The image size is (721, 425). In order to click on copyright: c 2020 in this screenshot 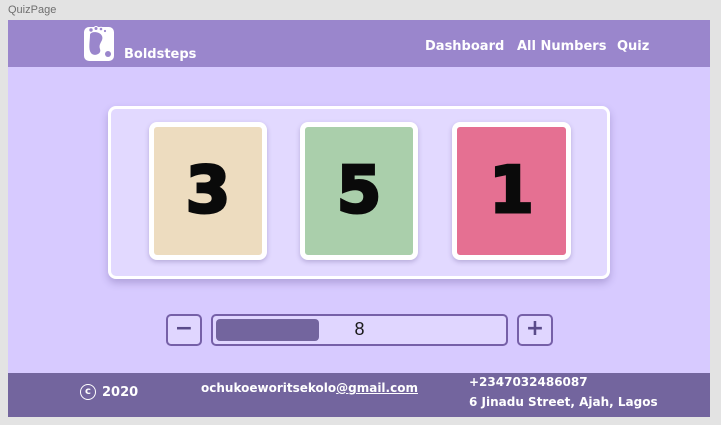, I will do `click(109, 392)`.